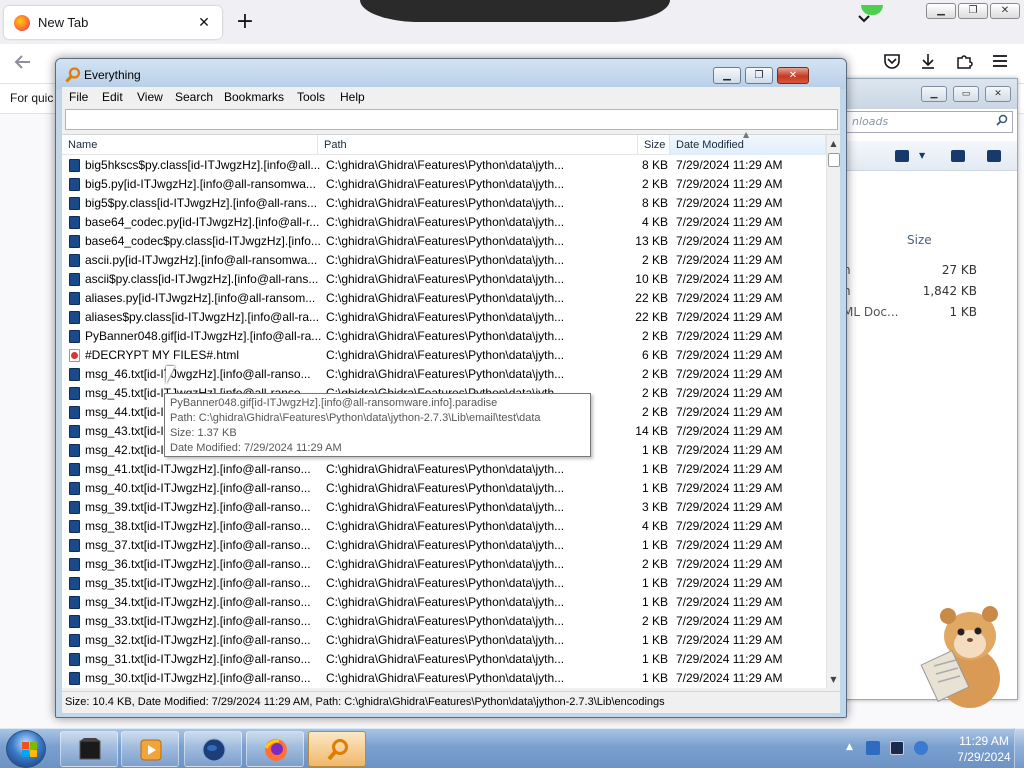  What do you see at coordinates (998, 94) in the screenshot?
I see `explorer-close-button: ✕` at bounding box center [998, 94].